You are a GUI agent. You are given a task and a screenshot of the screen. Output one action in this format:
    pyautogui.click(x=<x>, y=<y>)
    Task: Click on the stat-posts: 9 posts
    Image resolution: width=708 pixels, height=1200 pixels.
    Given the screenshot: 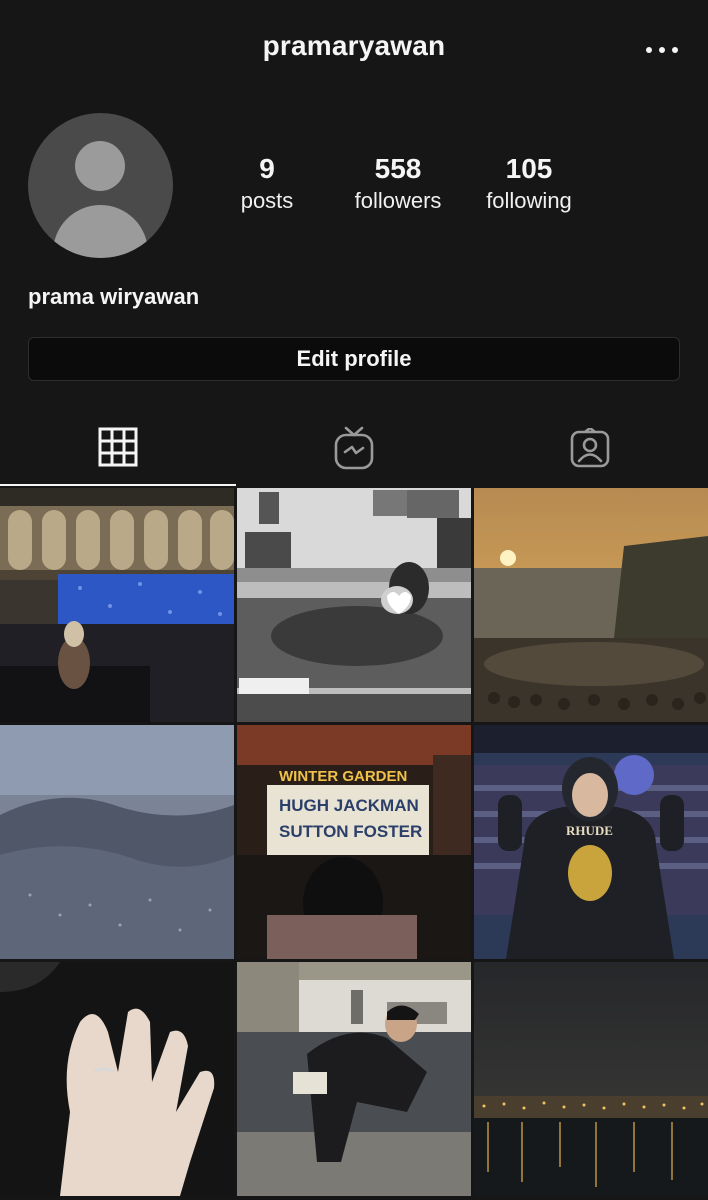 What is the action you would take?
    pyautogui.click(x=267, y=184)
    